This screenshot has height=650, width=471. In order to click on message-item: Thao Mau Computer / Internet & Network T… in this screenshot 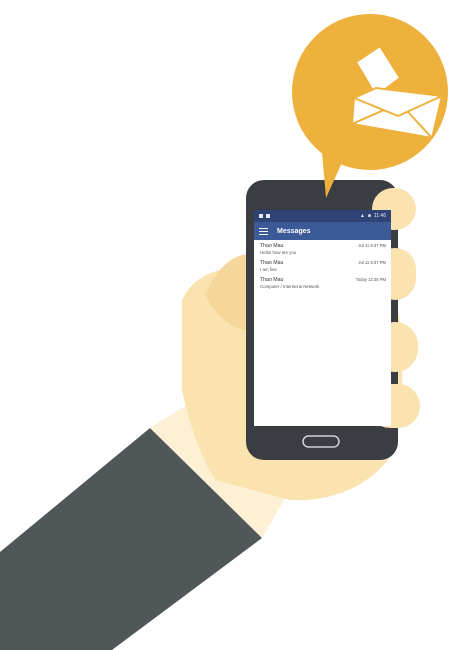, I will do `click(322, 282)`.